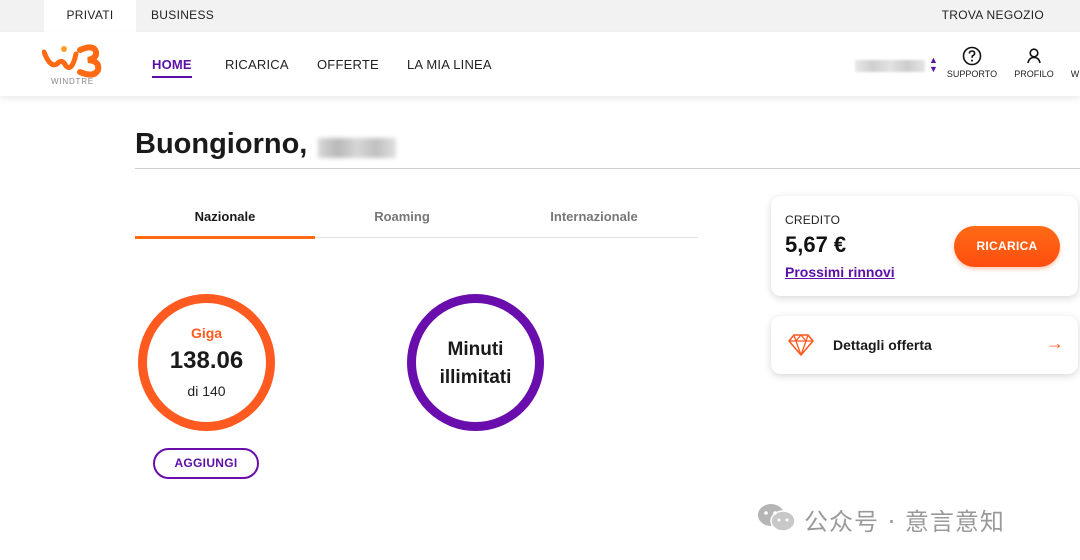 The image size is (1080, 560). What do you see at coordinates (475, 349) in the screenshot?
I see `minutes-line-1: Minuti` at bounding box center [475, 349].